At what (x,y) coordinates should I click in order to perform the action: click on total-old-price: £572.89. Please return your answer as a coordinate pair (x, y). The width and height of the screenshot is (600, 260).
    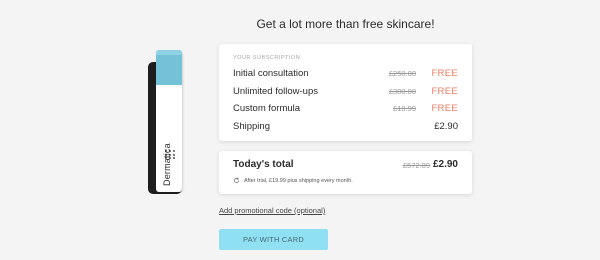
    Looking at the image, I should click on (416, 165).